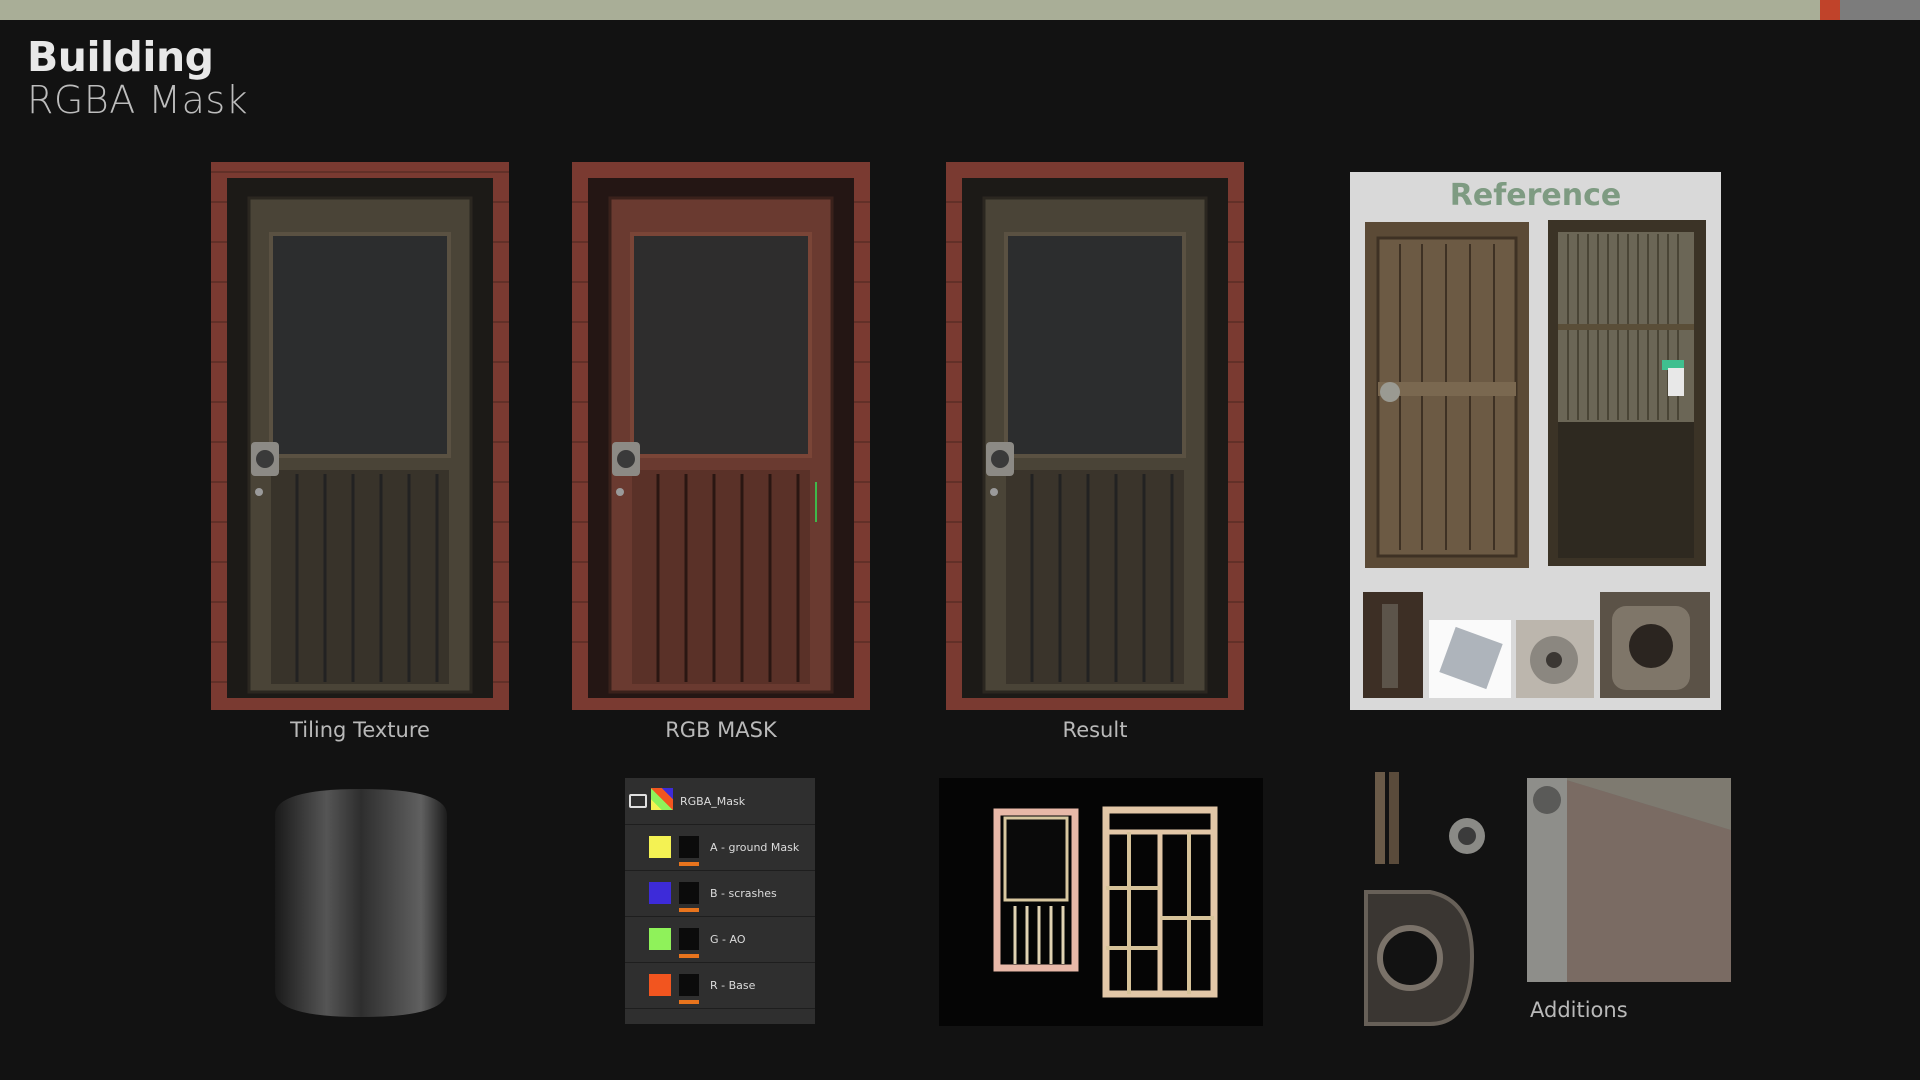 The width and height of the screenshot is (1920, 1080). I want to click on layer-group-row: RGBA_Mask, so click(720, 801).